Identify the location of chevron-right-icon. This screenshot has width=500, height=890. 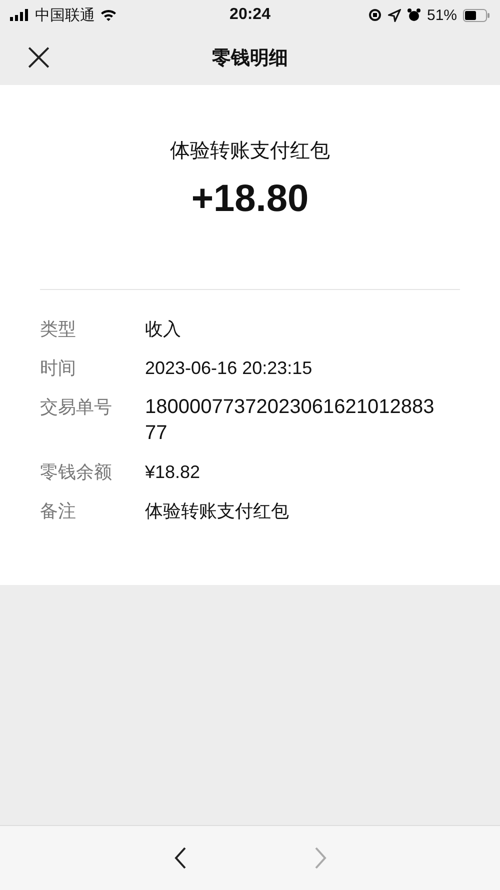
(320, 858).